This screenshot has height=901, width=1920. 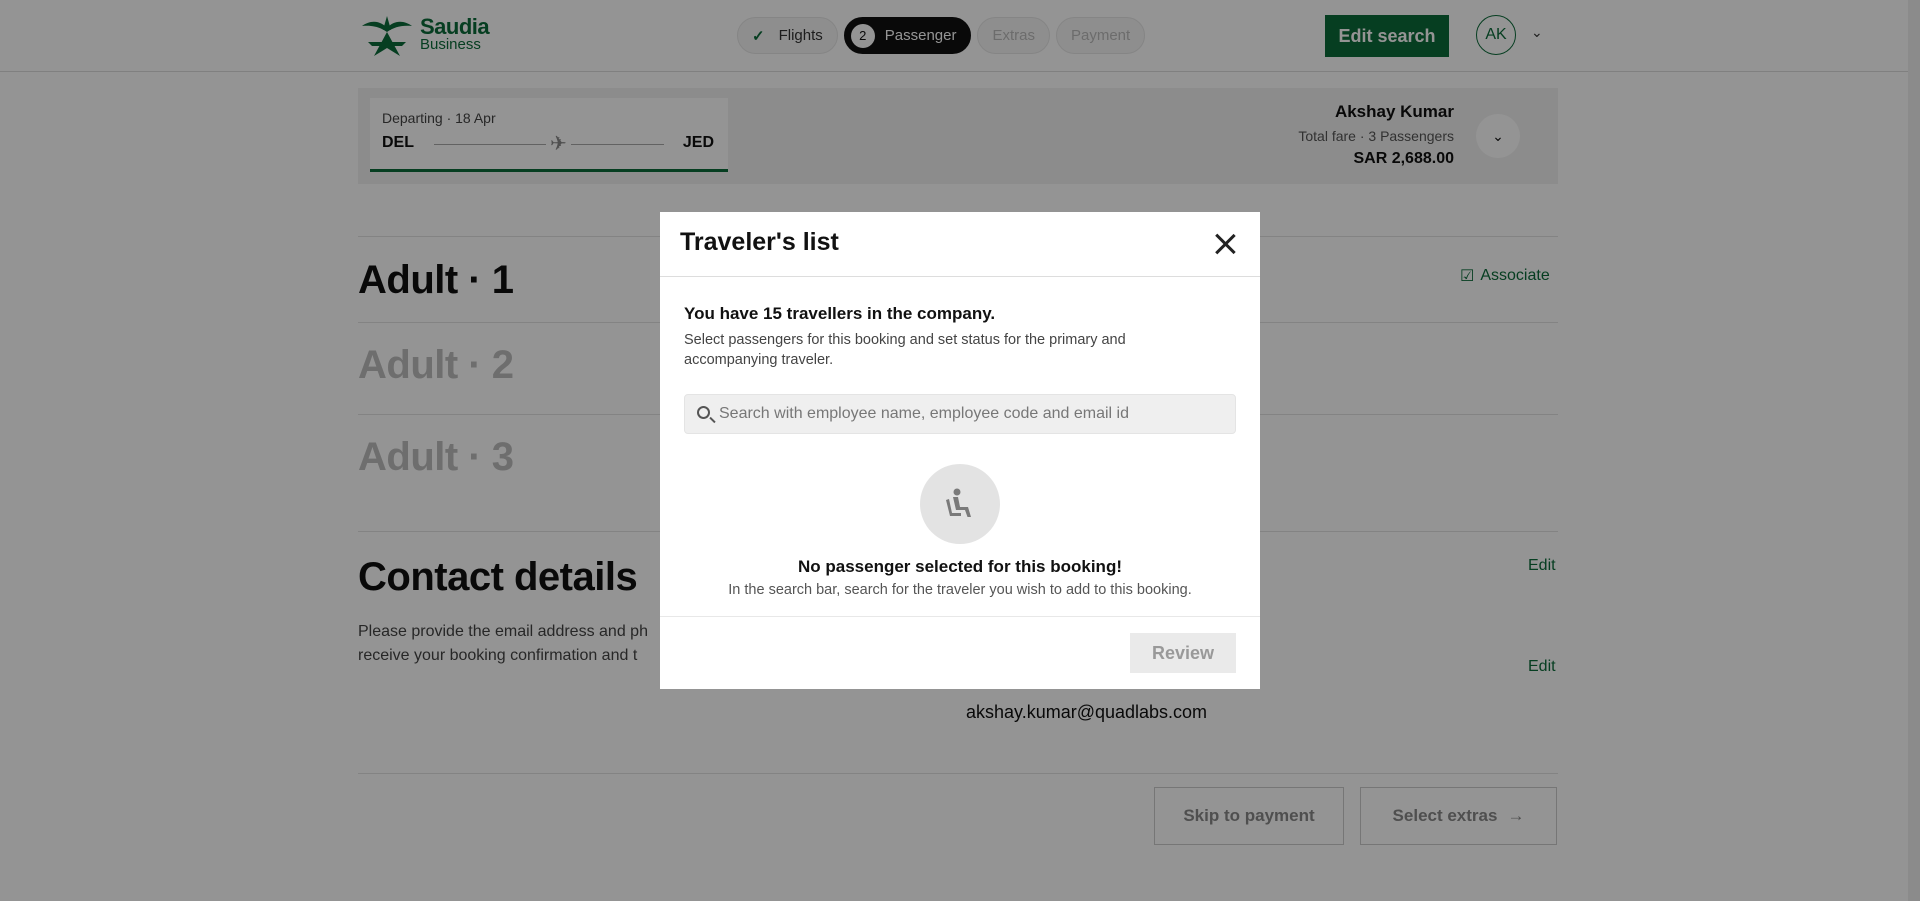 I want to click on review-button: Review, so click(x=1183, y=653).